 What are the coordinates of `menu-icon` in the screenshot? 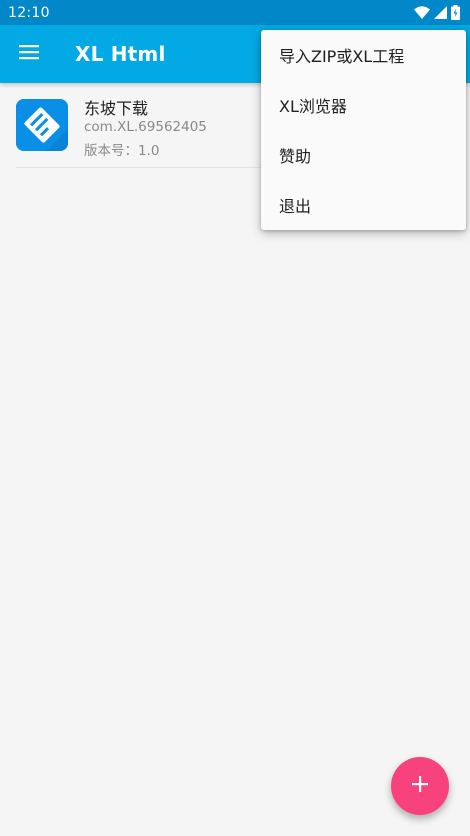 It's located at (29, 54).